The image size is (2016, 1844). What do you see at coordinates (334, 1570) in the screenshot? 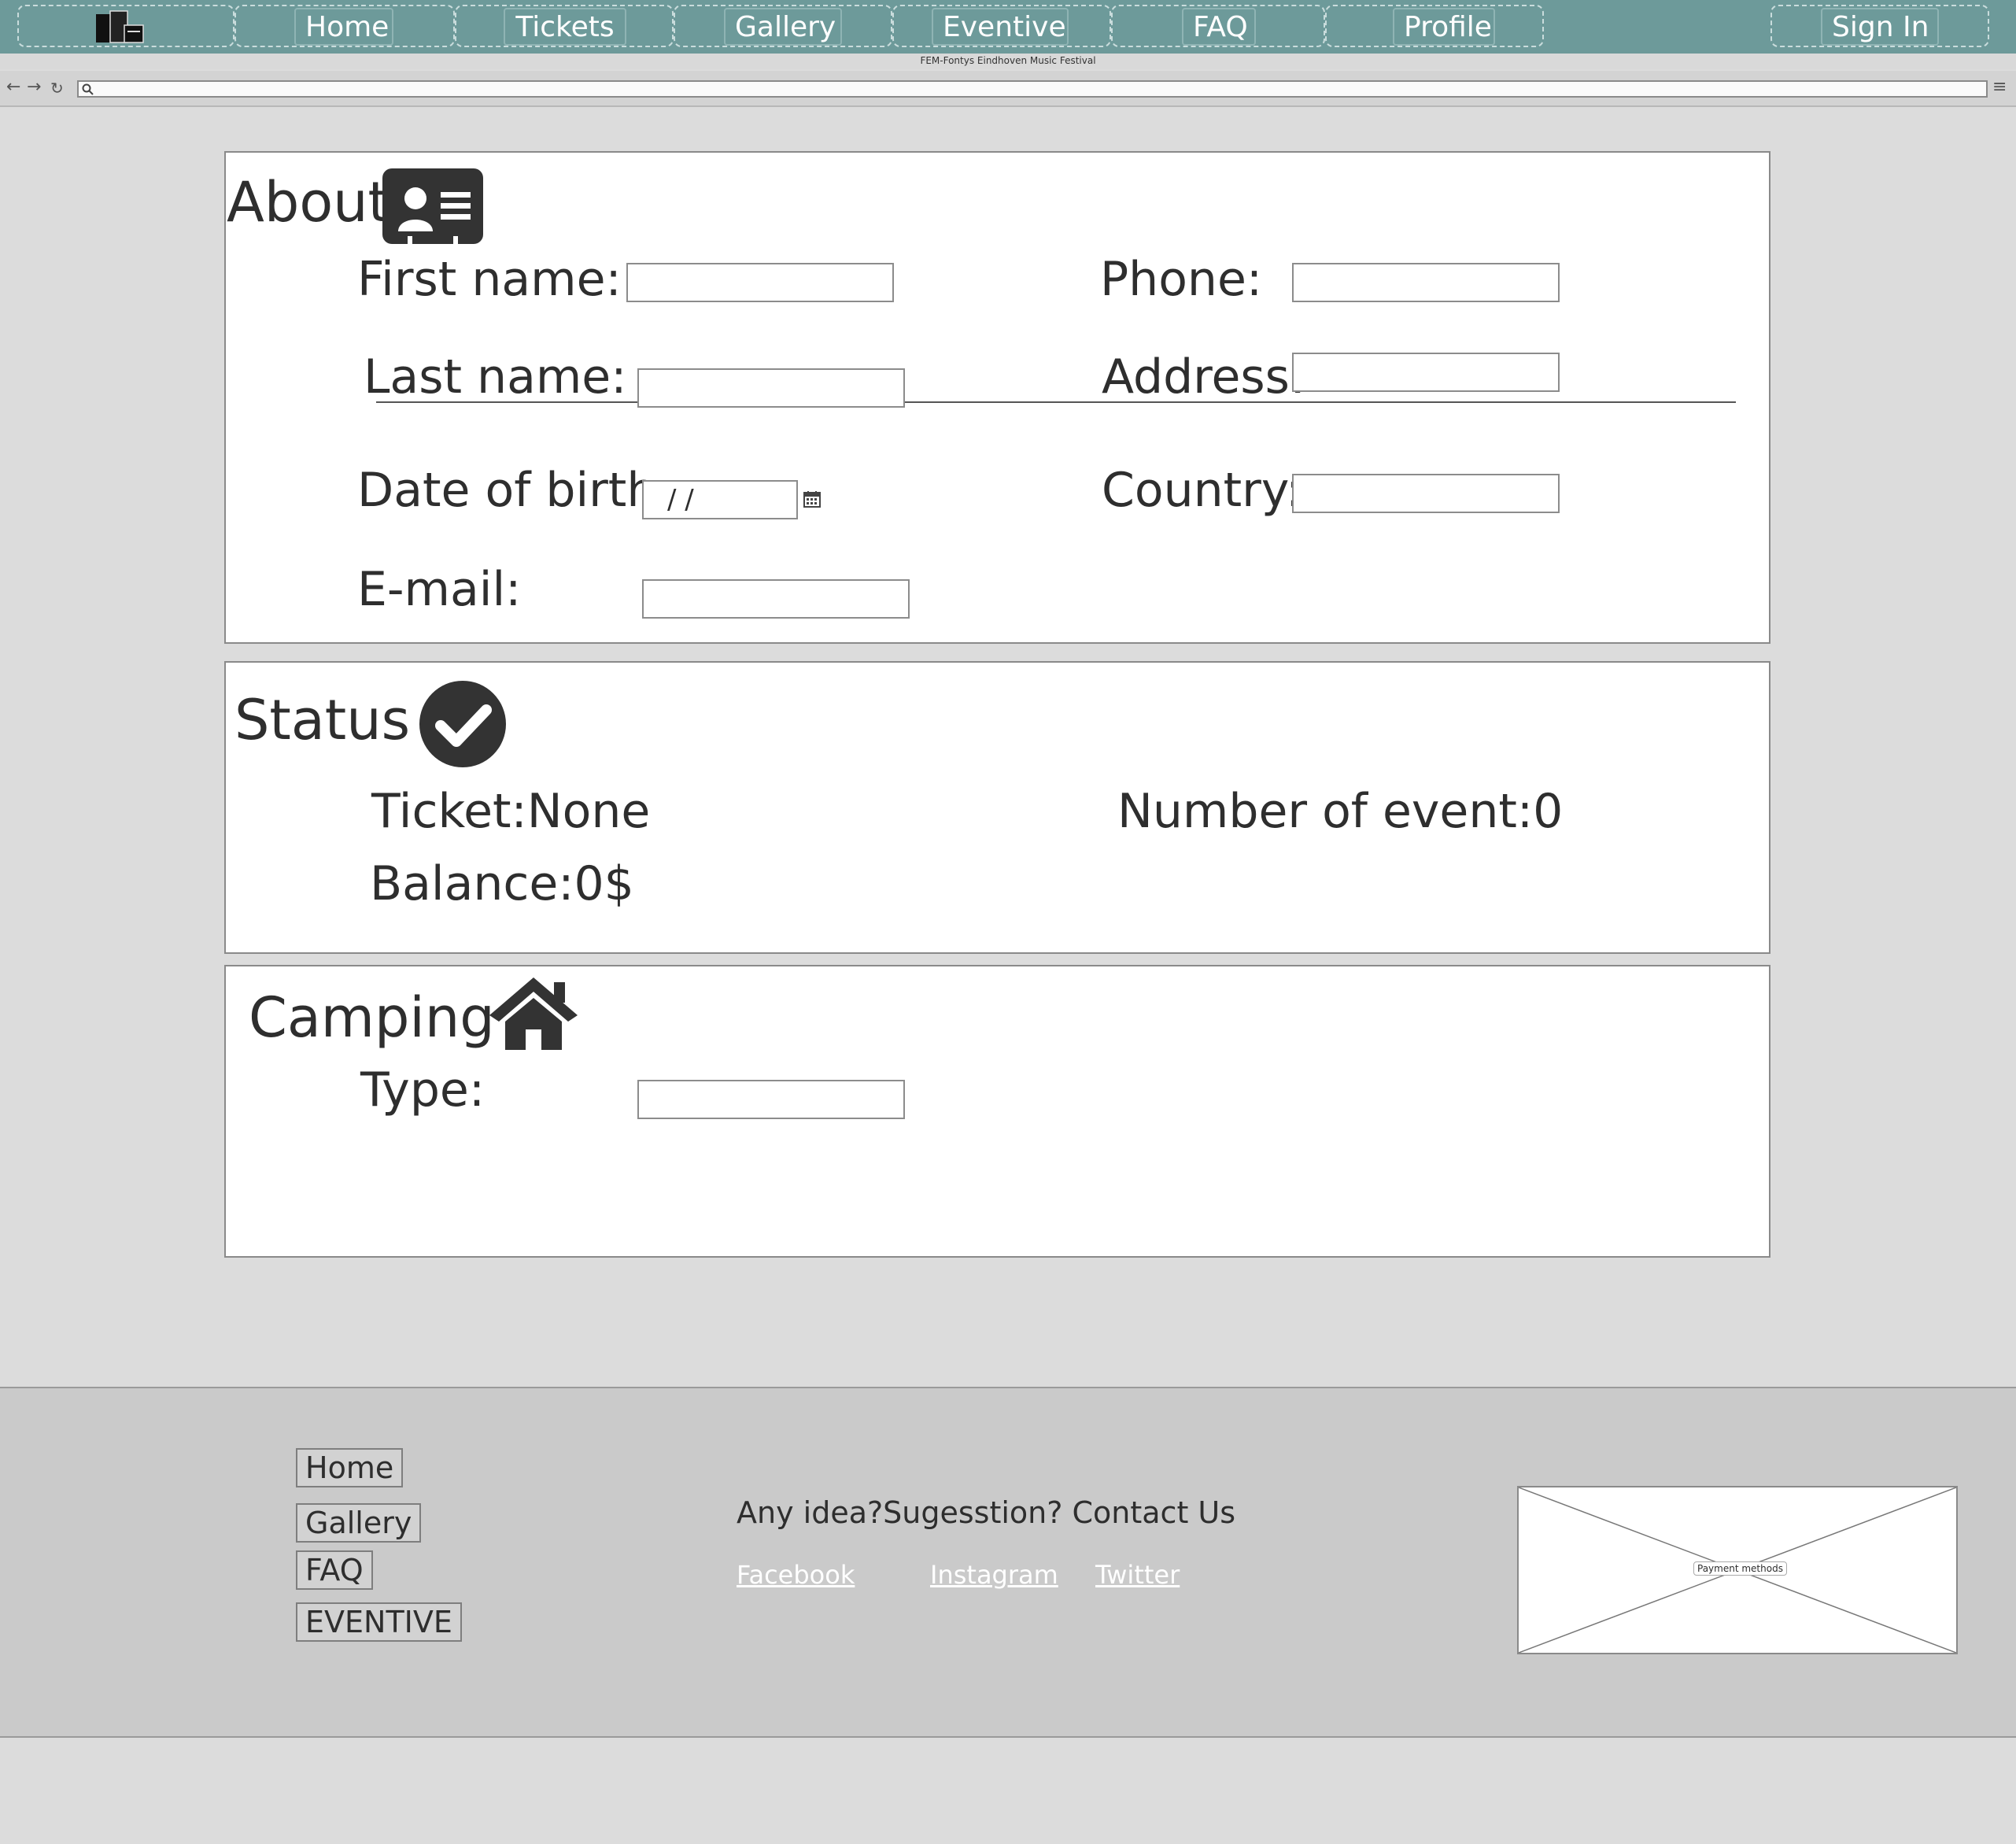
I see `footer-faq-link: FAQ` at bounding box center [334, 1570].